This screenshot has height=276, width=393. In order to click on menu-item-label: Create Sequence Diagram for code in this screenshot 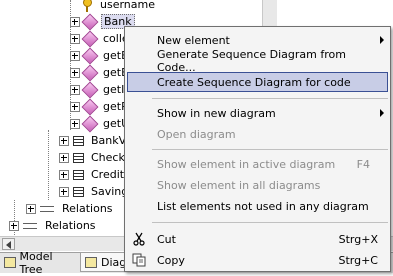, I will do `click(254, 82)`.